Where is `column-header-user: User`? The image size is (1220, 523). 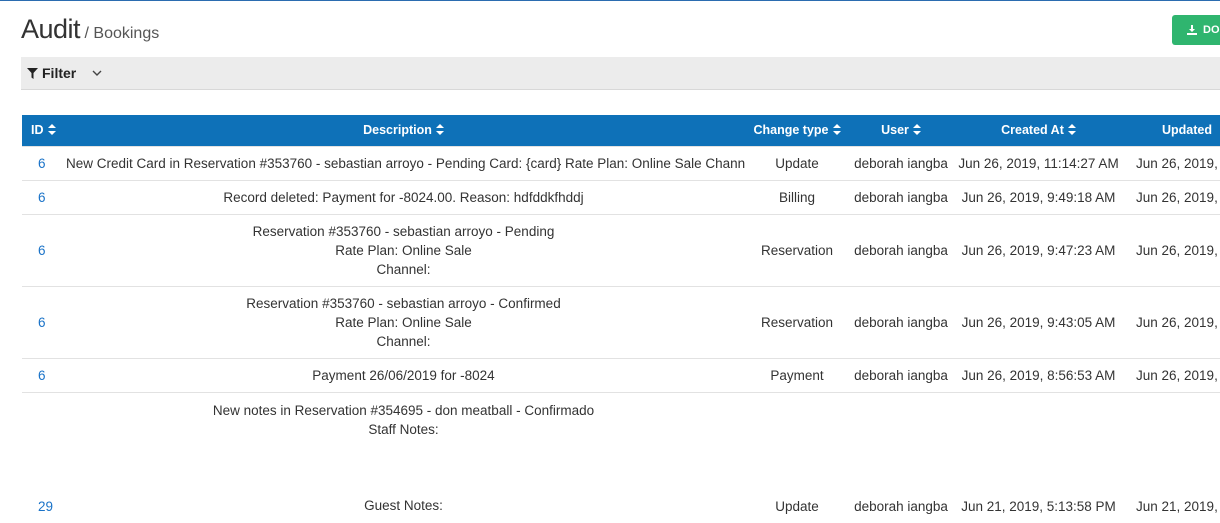 column-header-user: User is located at coordinates (901, 130).